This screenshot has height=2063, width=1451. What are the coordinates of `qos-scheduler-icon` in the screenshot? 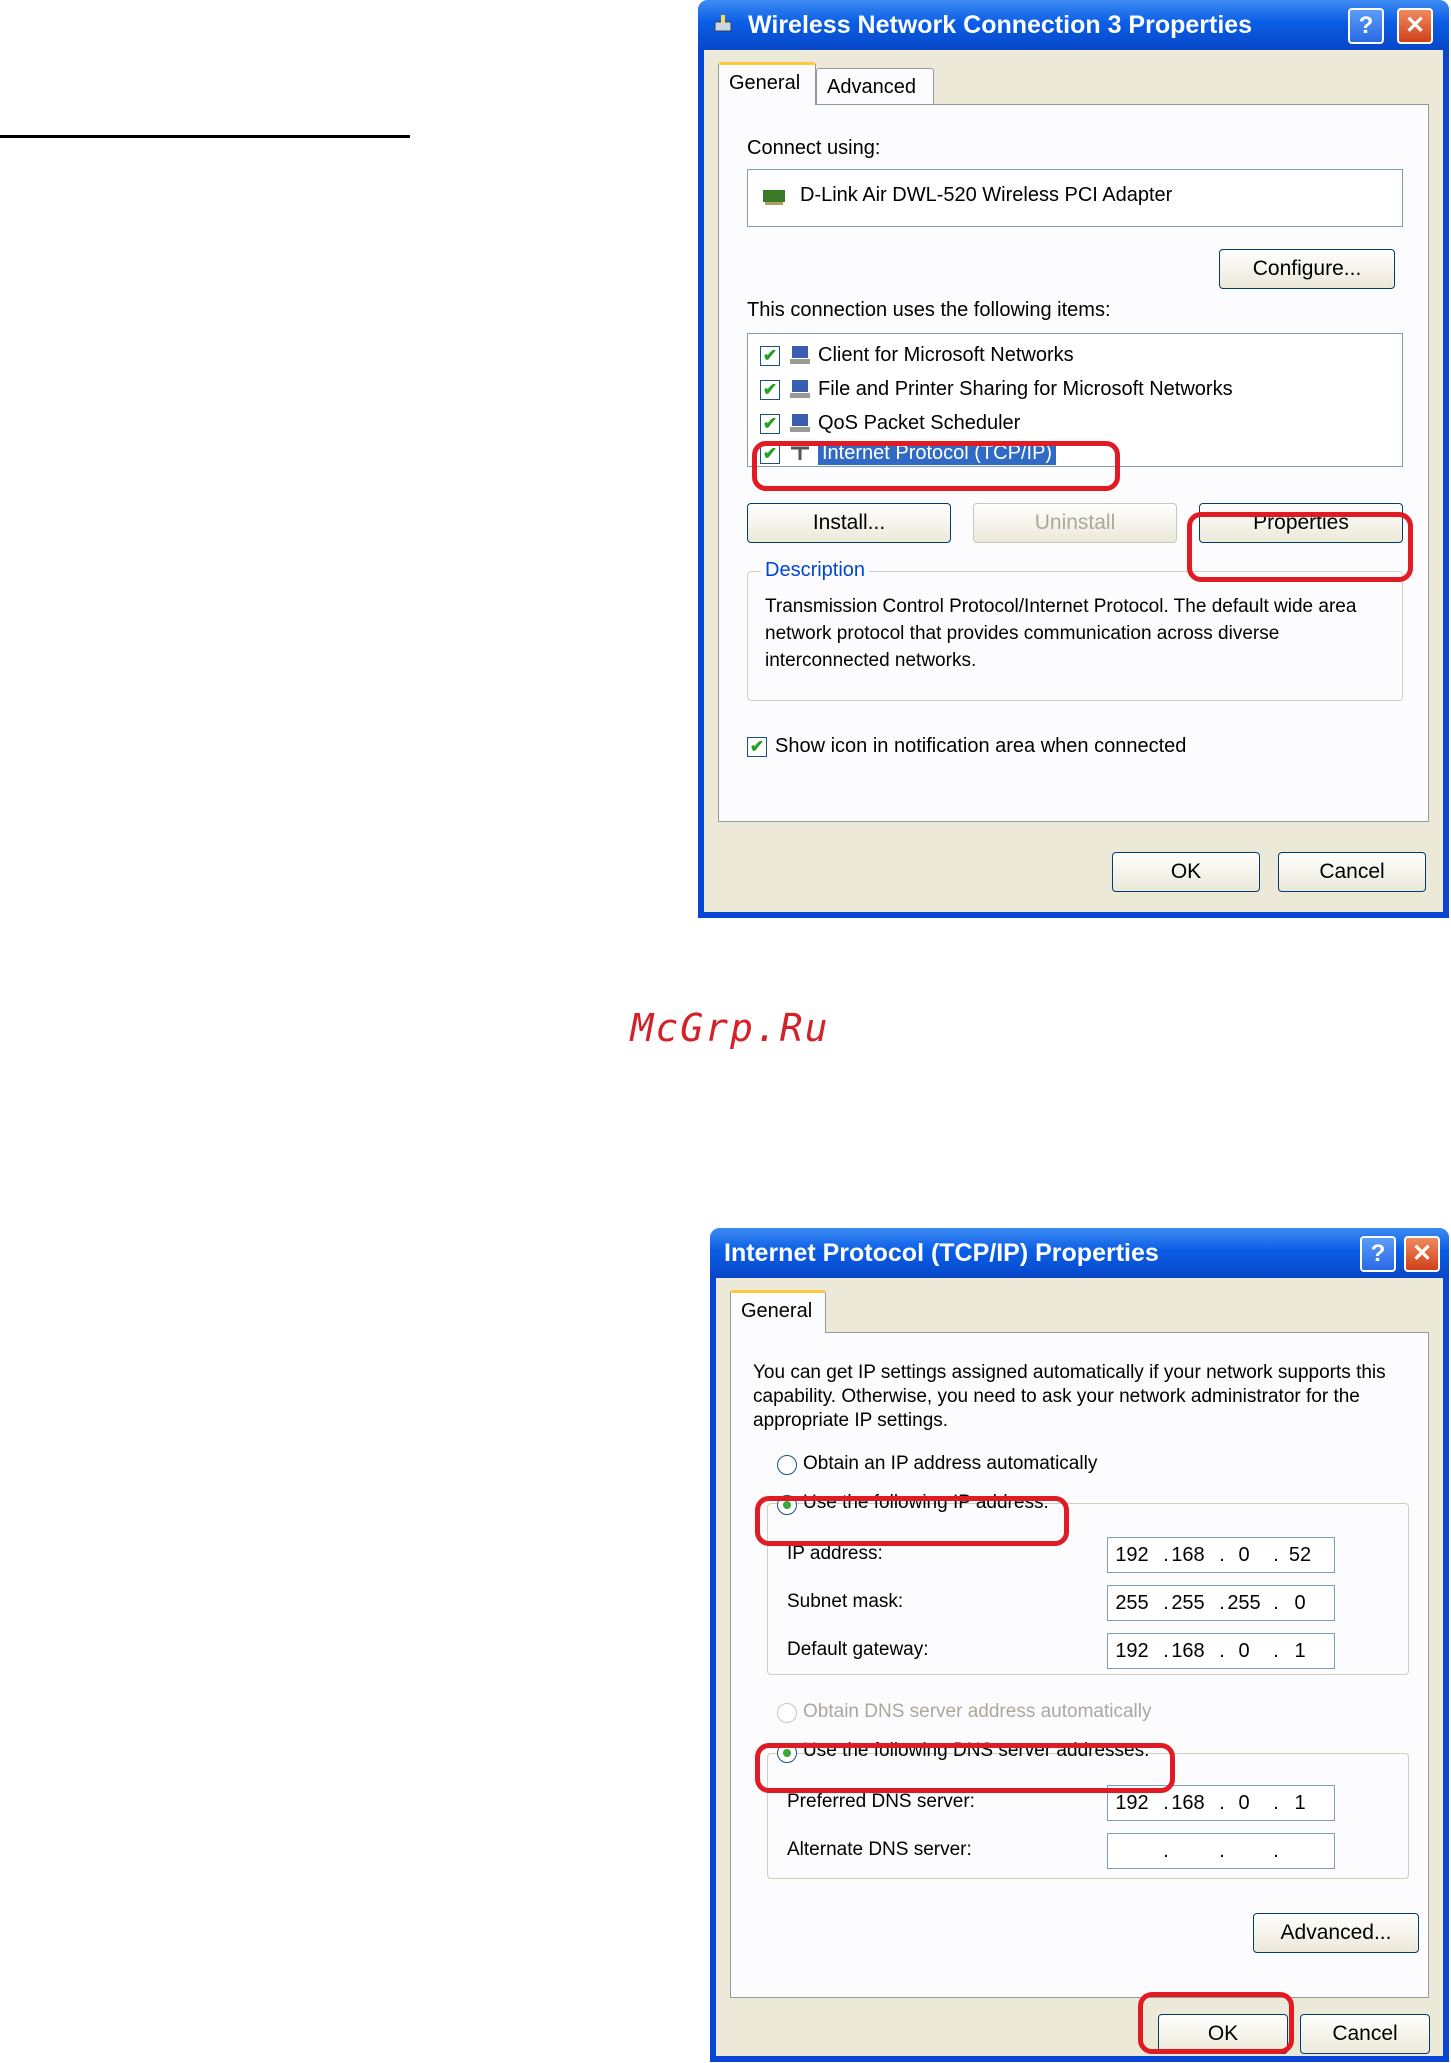 It's located at (800, 423).